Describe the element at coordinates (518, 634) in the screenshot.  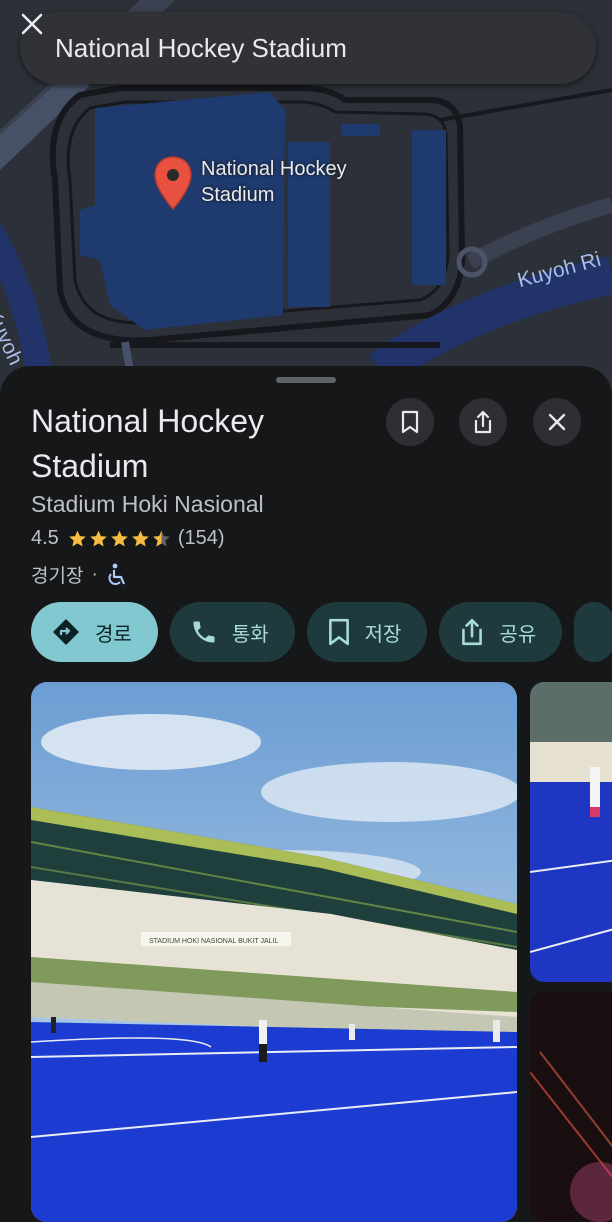
I see `share-label: 공유` at that location.